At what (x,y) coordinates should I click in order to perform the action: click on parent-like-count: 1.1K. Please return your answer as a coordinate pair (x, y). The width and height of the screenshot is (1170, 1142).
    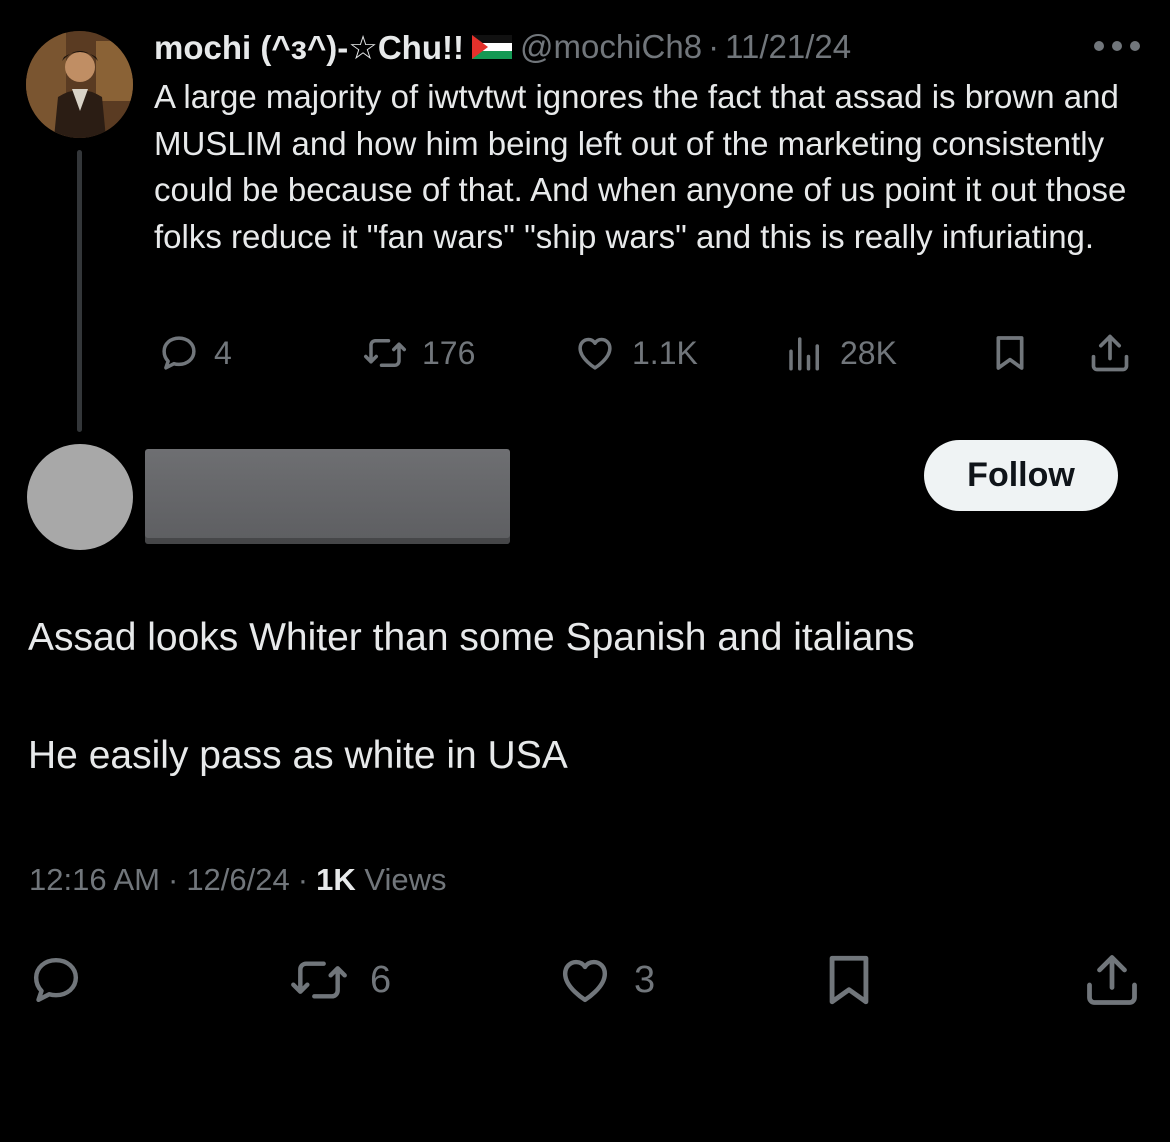
    Looking at the image, I should click on (665, 352).